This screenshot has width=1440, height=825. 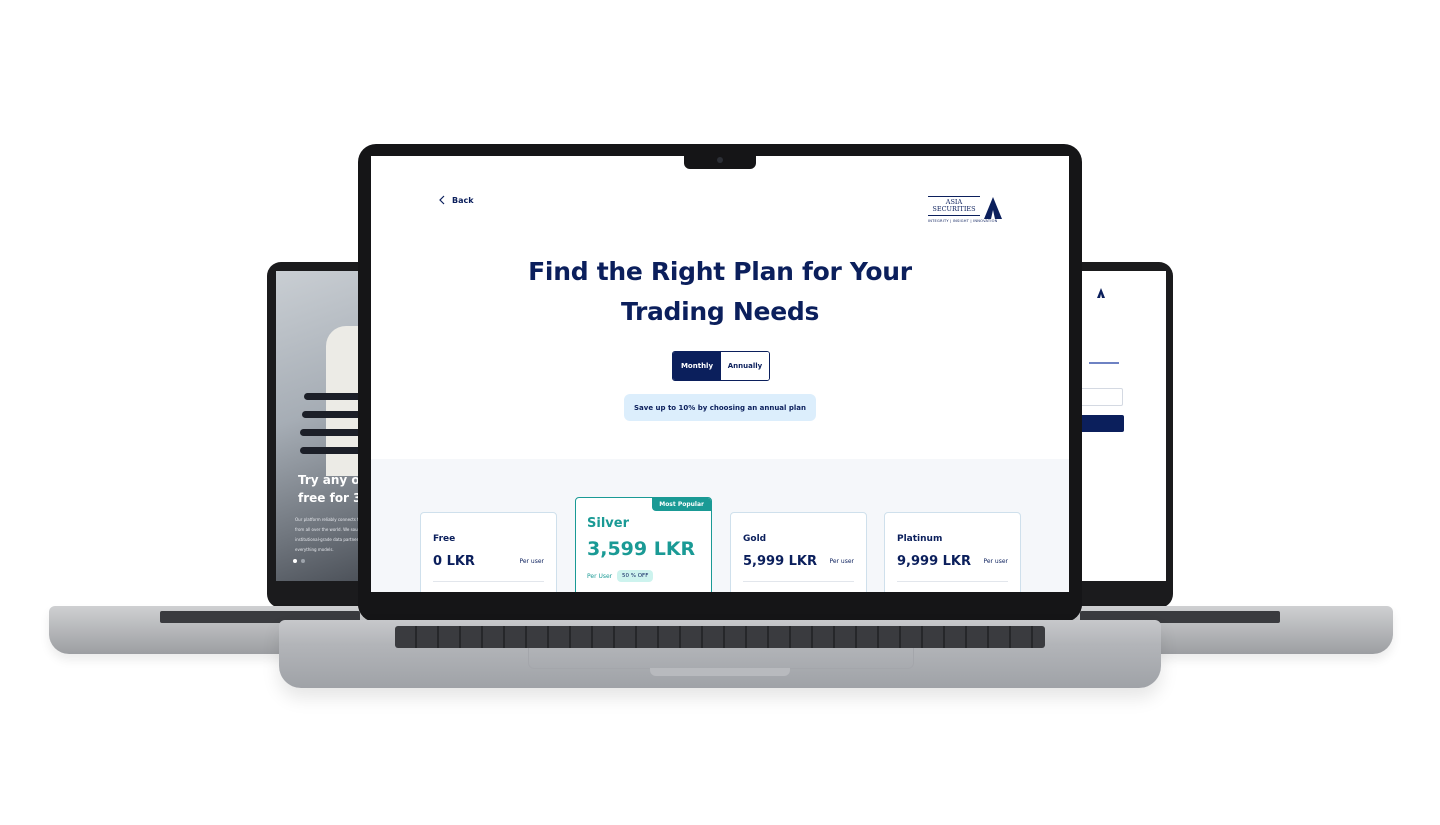 What do you see at coordinates (993, 208) in the screenshot?
I see `logo-mark-icon` at bounding box center [993, 208].